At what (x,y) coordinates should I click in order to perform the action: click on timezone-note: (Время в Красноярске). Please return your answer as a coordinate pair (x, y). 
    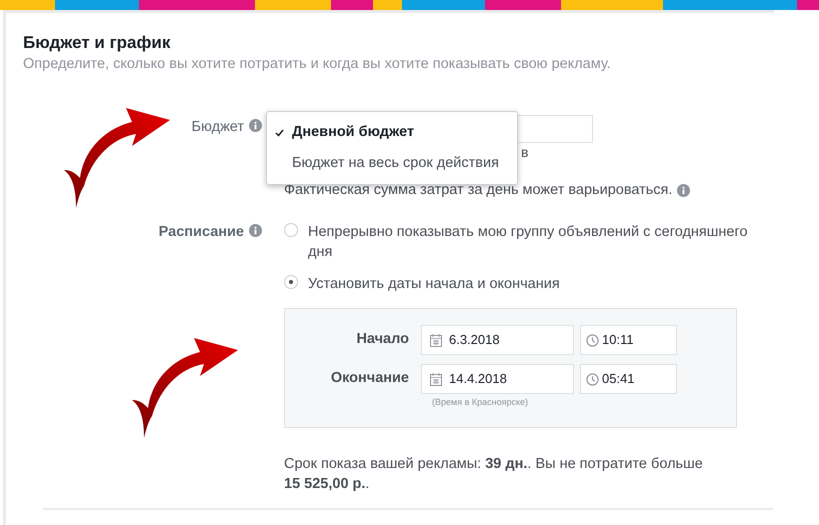
    Looking at the image, I should click on (481, 402).